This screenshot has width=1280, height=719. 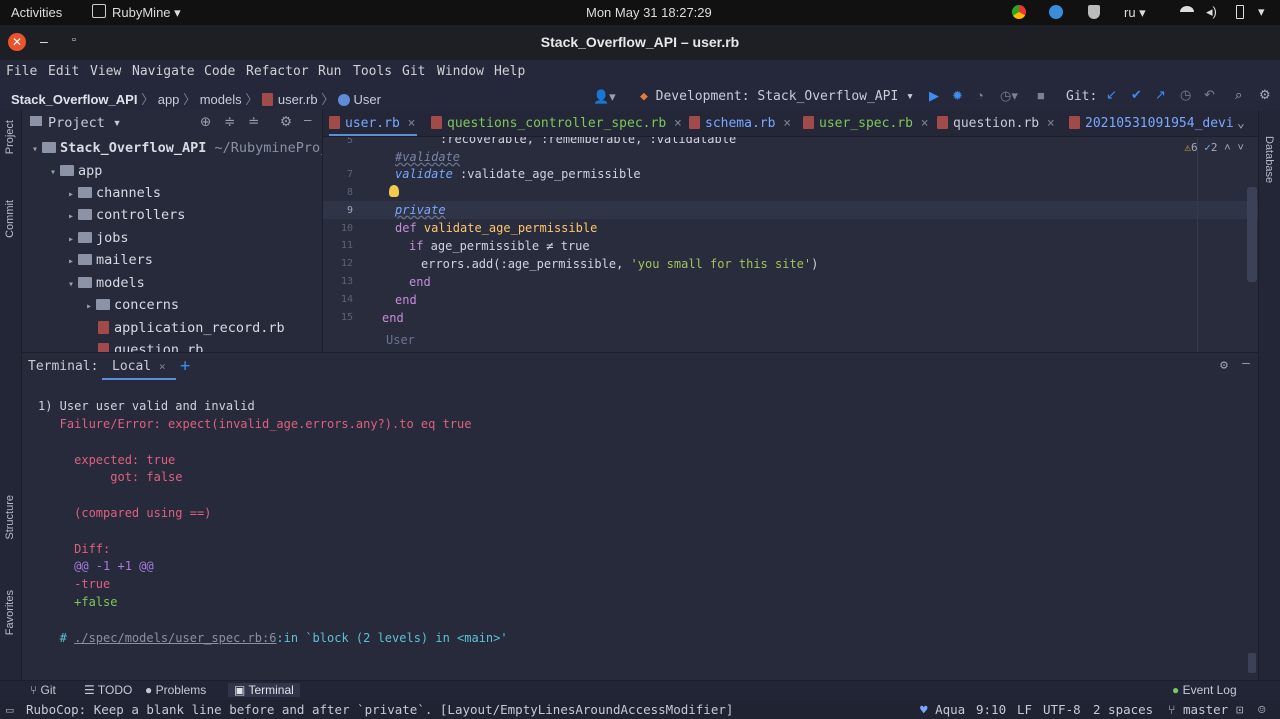 What do you see at coordinates (1230, 147) in the screenshot?
I see `chevron-up-icon: ˄` at bounding box center [1230, 147].